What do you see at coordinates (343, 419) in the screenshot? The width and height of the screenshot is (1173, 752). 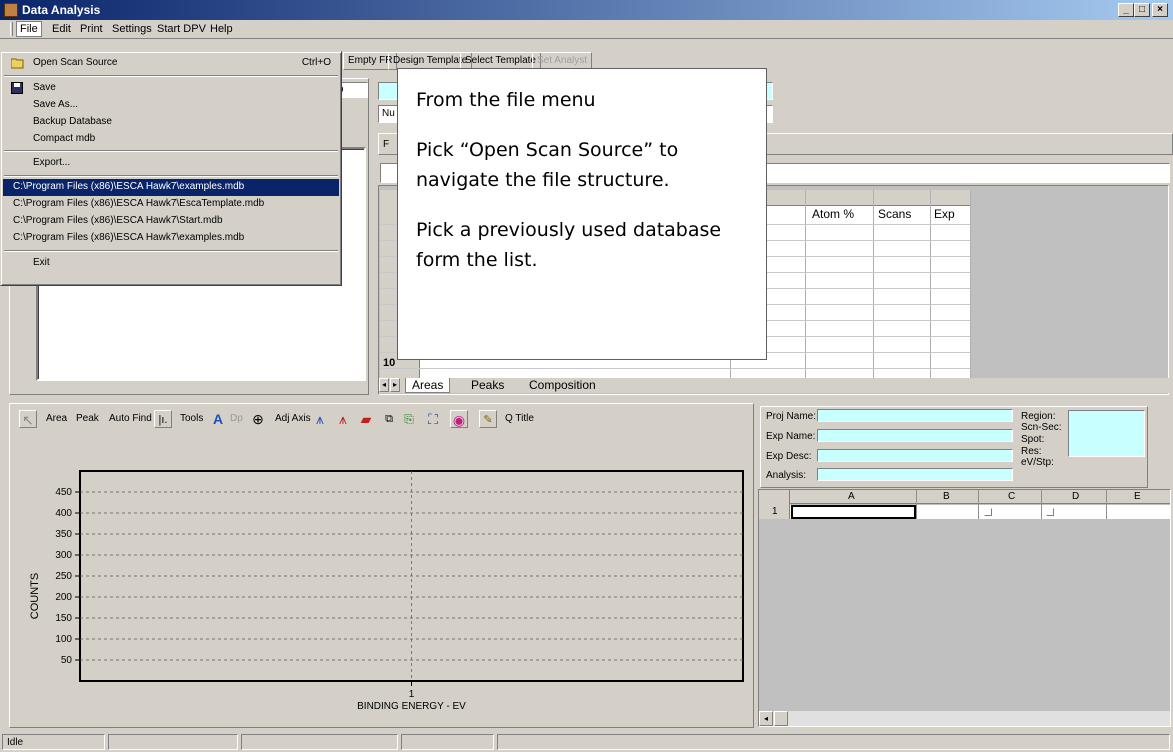 I see `peak-down-icon: ⩚` at bounding box center [343, 419].